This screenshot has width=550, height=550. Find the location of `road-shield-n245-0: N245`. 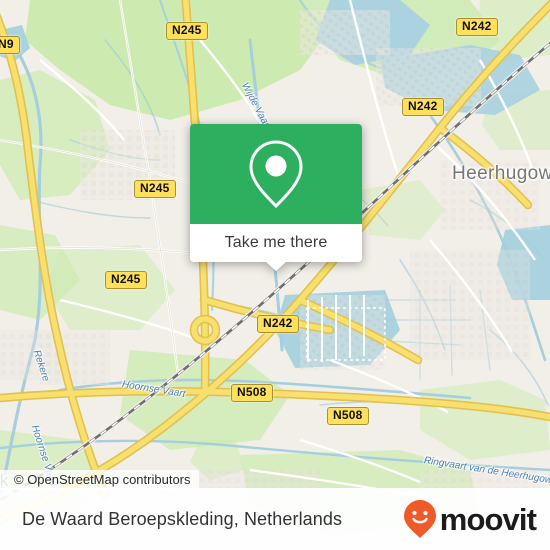

road-shield-n245-0: N245 is located at coordinates (187, 31).